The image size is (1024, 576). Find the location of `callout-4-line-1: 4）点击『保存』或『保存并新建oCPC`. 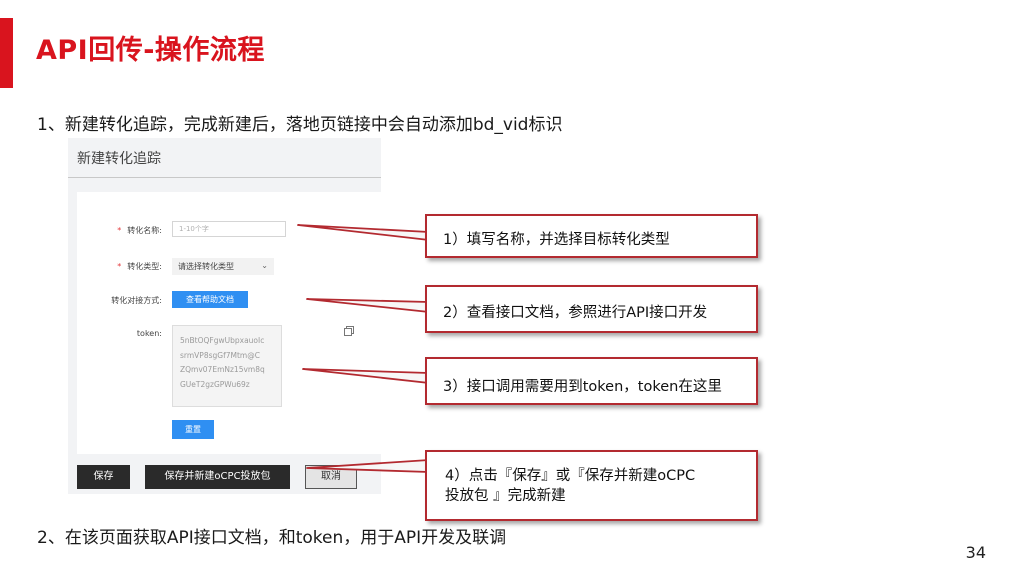

callout-4-line-1: 4）点击『保存』或『保存并新建oCPC is located at coordinates (570, 476).